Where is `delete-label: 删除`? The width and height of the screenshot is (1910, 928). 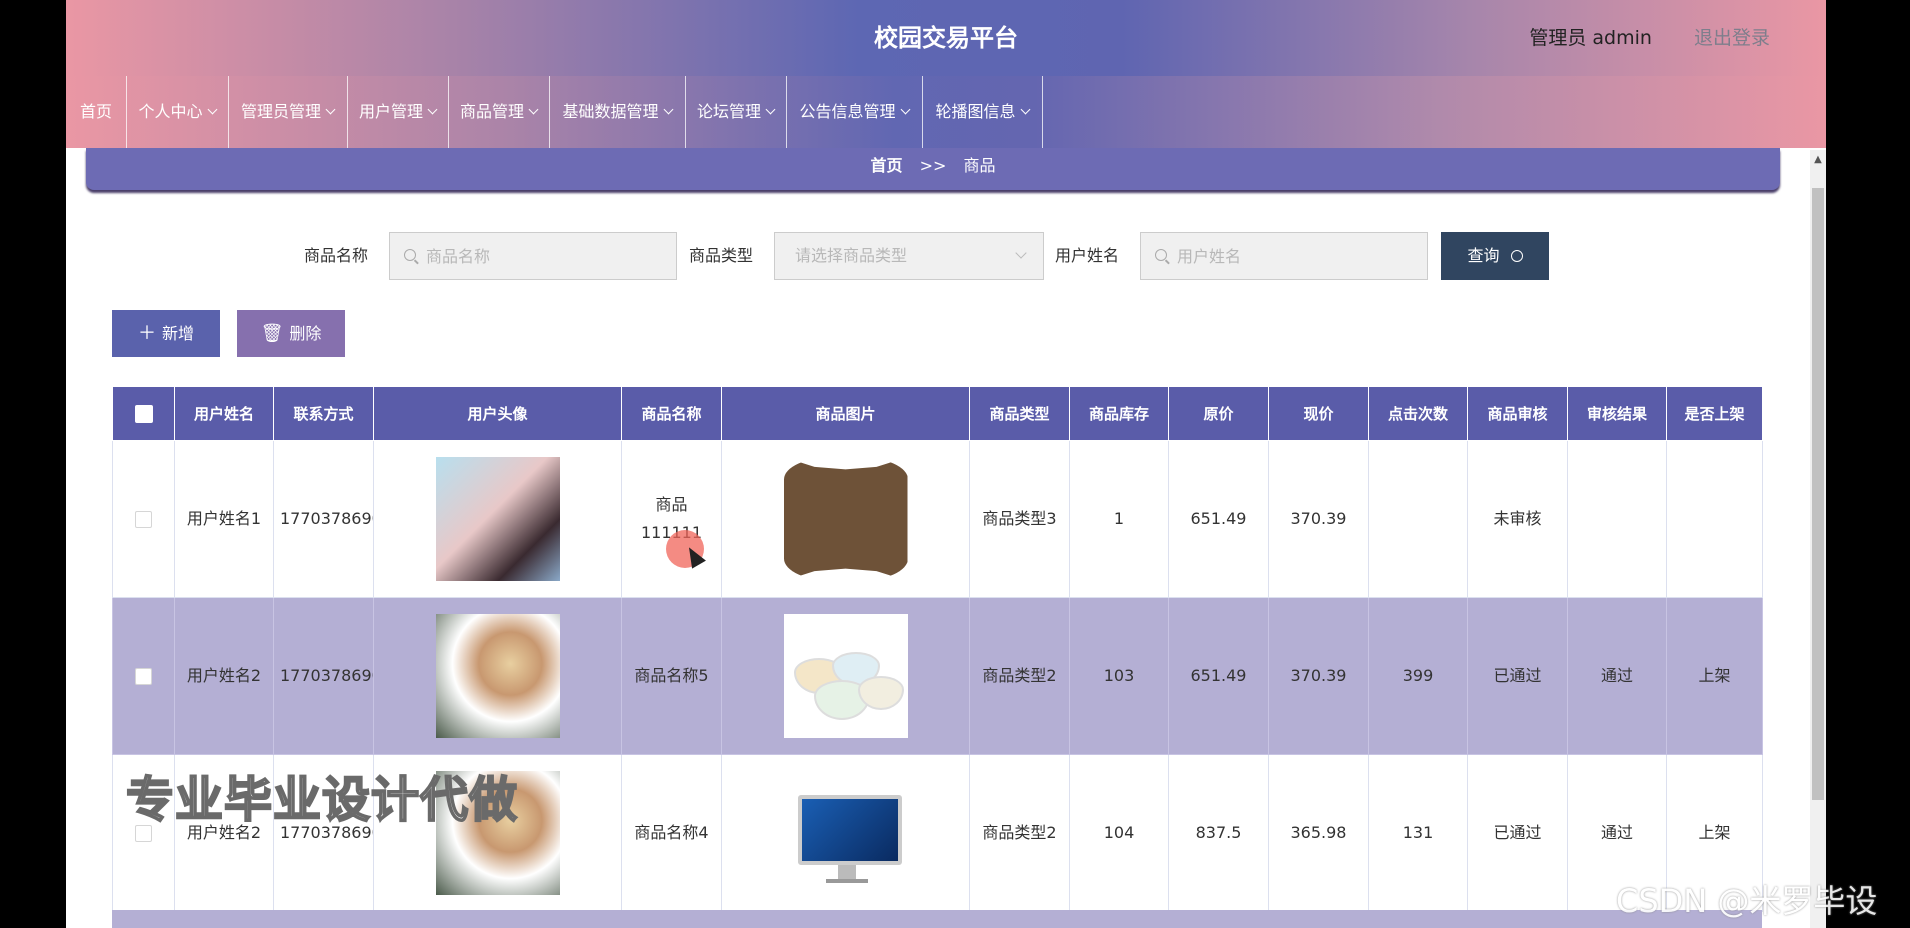 delete-label: 删除 is located at coordinates (305, 333).